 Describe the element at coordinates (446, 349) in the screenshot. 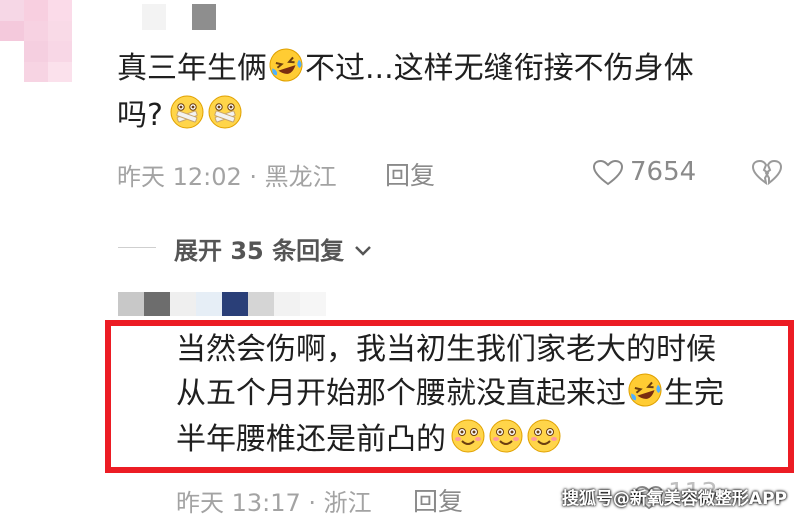

I see `reply-text-line1: 当然会伤啊，我当初生我们家老大的时候` at that location.